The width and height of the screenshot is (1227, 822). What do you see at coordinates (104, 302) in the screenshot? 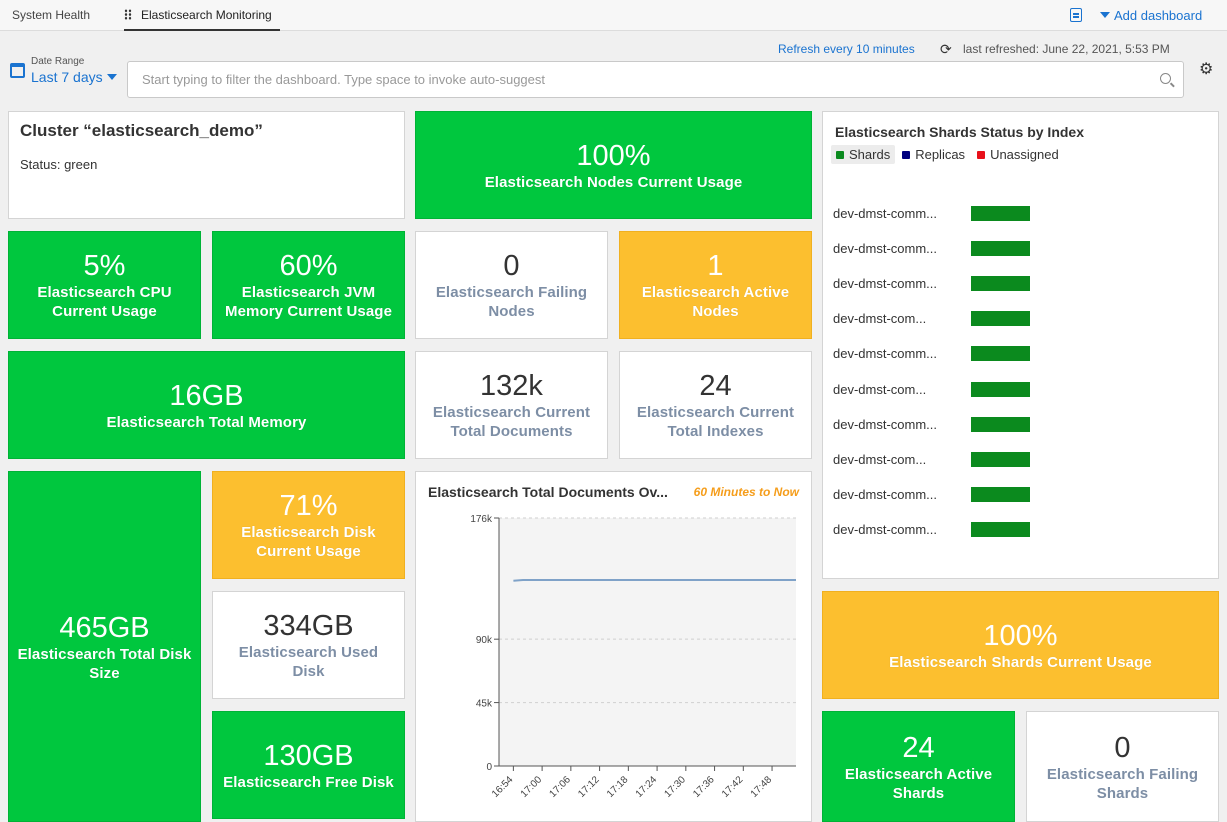
I see `tile-label: Elasticsearch CPU Current Usage` at bounding box center [104, 302].